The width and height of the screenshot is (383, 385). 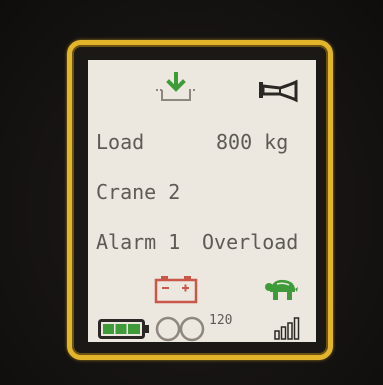 What do you see at coordinates (278, 91) in the screenshot?
I see `horn-icon` at bounding box center [278, 91].